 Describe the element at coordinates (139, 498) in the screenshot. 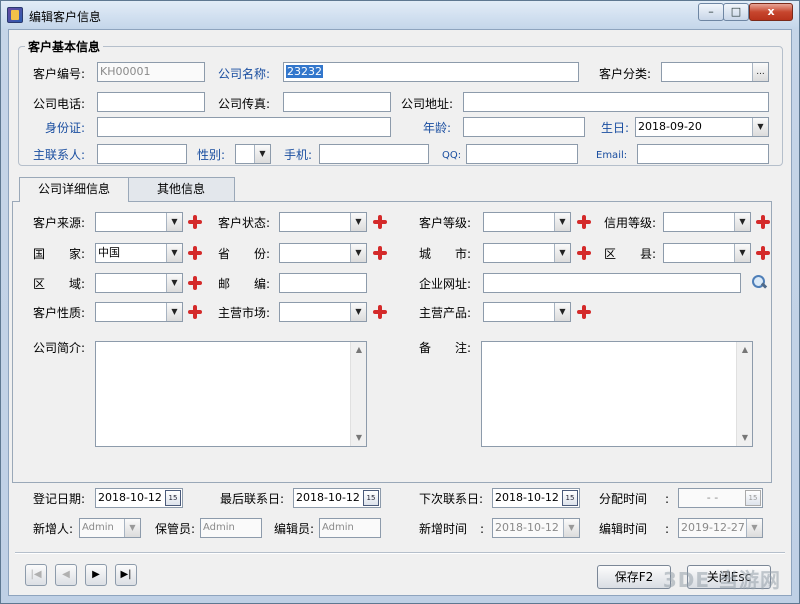

I see `reg-date-picker: 2018-10-12 15` at that location.